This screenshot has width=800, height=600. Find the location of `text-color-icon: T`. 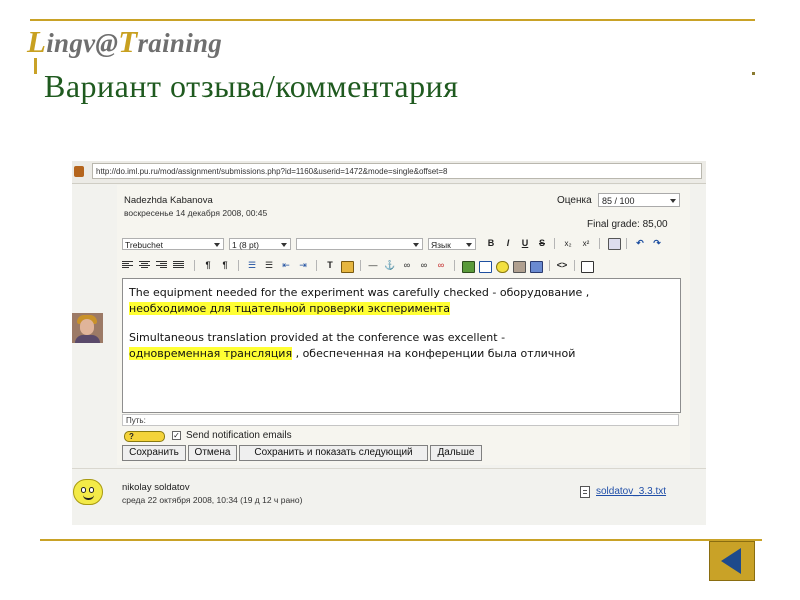

text-color-icon: T is located at coordinates (330, 265).